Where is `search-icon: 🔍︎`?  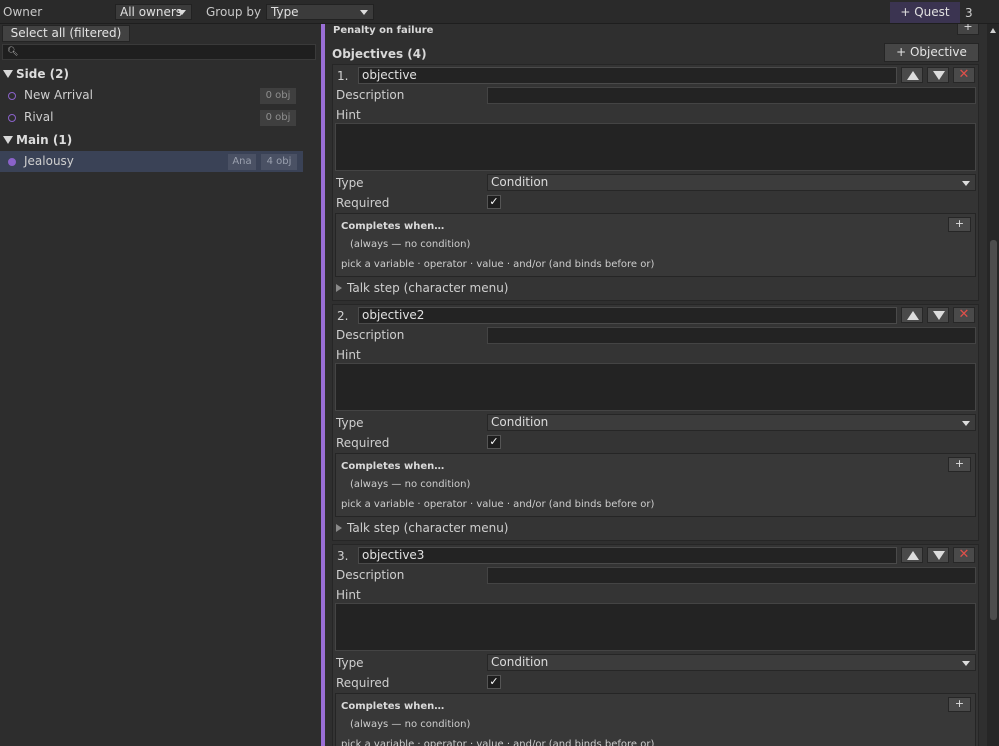 search-icon: 🔍︎ is located at coordinates (13, 52).